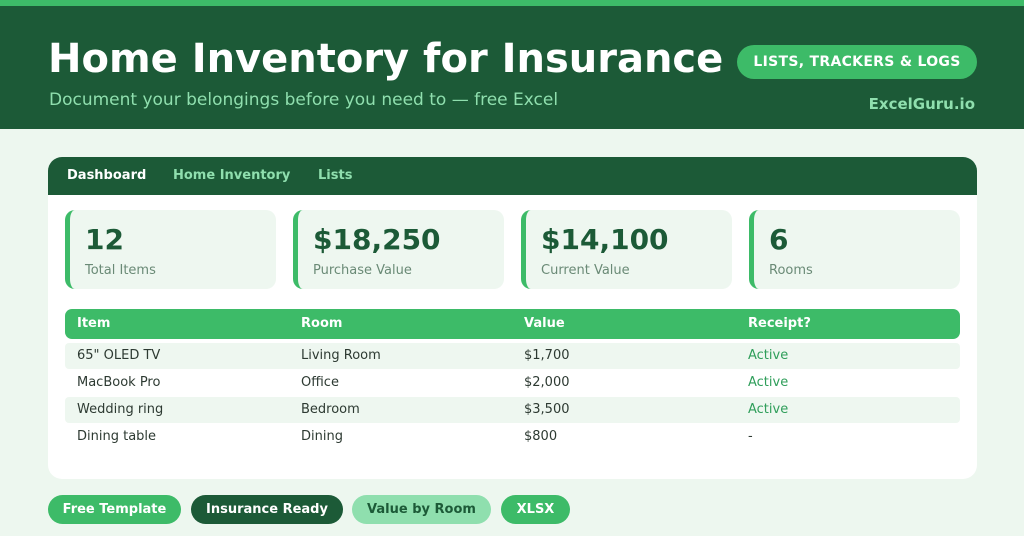 The height and width of the screenshot is (536, 1024). Describe the element at coordinates (421, 509) in the screenshot. I see `tag-value-by-room: Value by Room` at that location.